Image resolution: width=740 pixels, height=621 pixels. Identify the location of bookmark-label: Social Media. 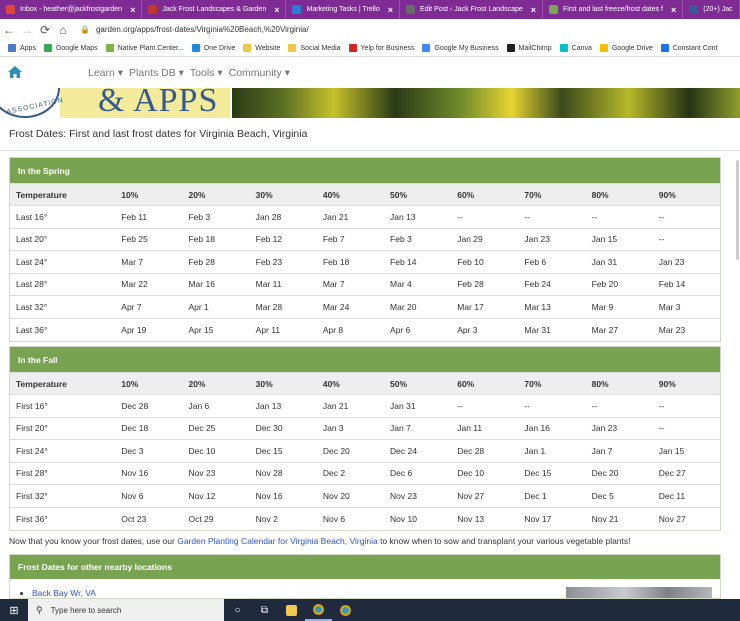
(320, 48).